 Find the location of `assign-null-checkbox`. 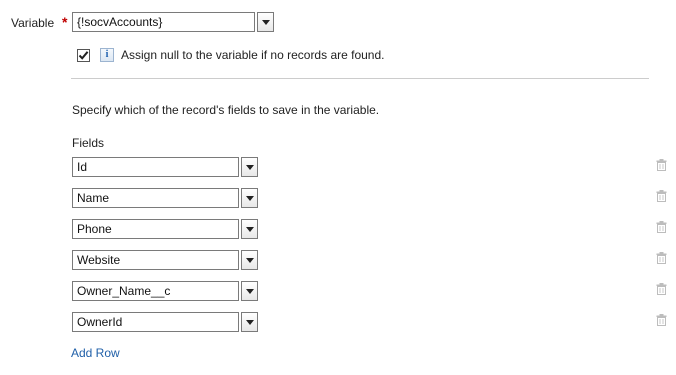

assign-null-checkbox is located at coordinates (83, 55).